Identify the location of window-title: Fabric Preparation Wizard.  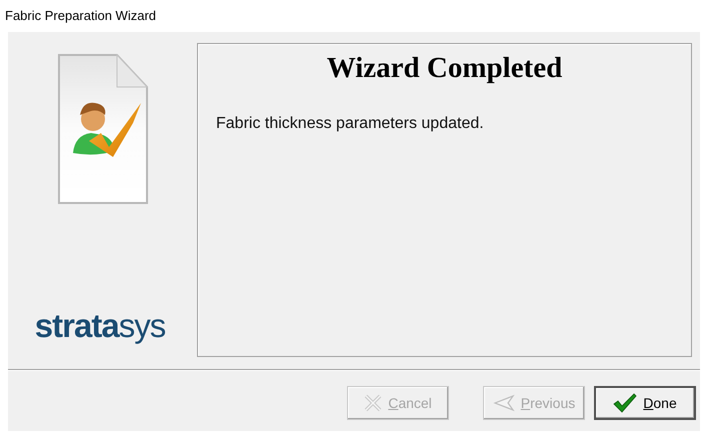
(80, 15).